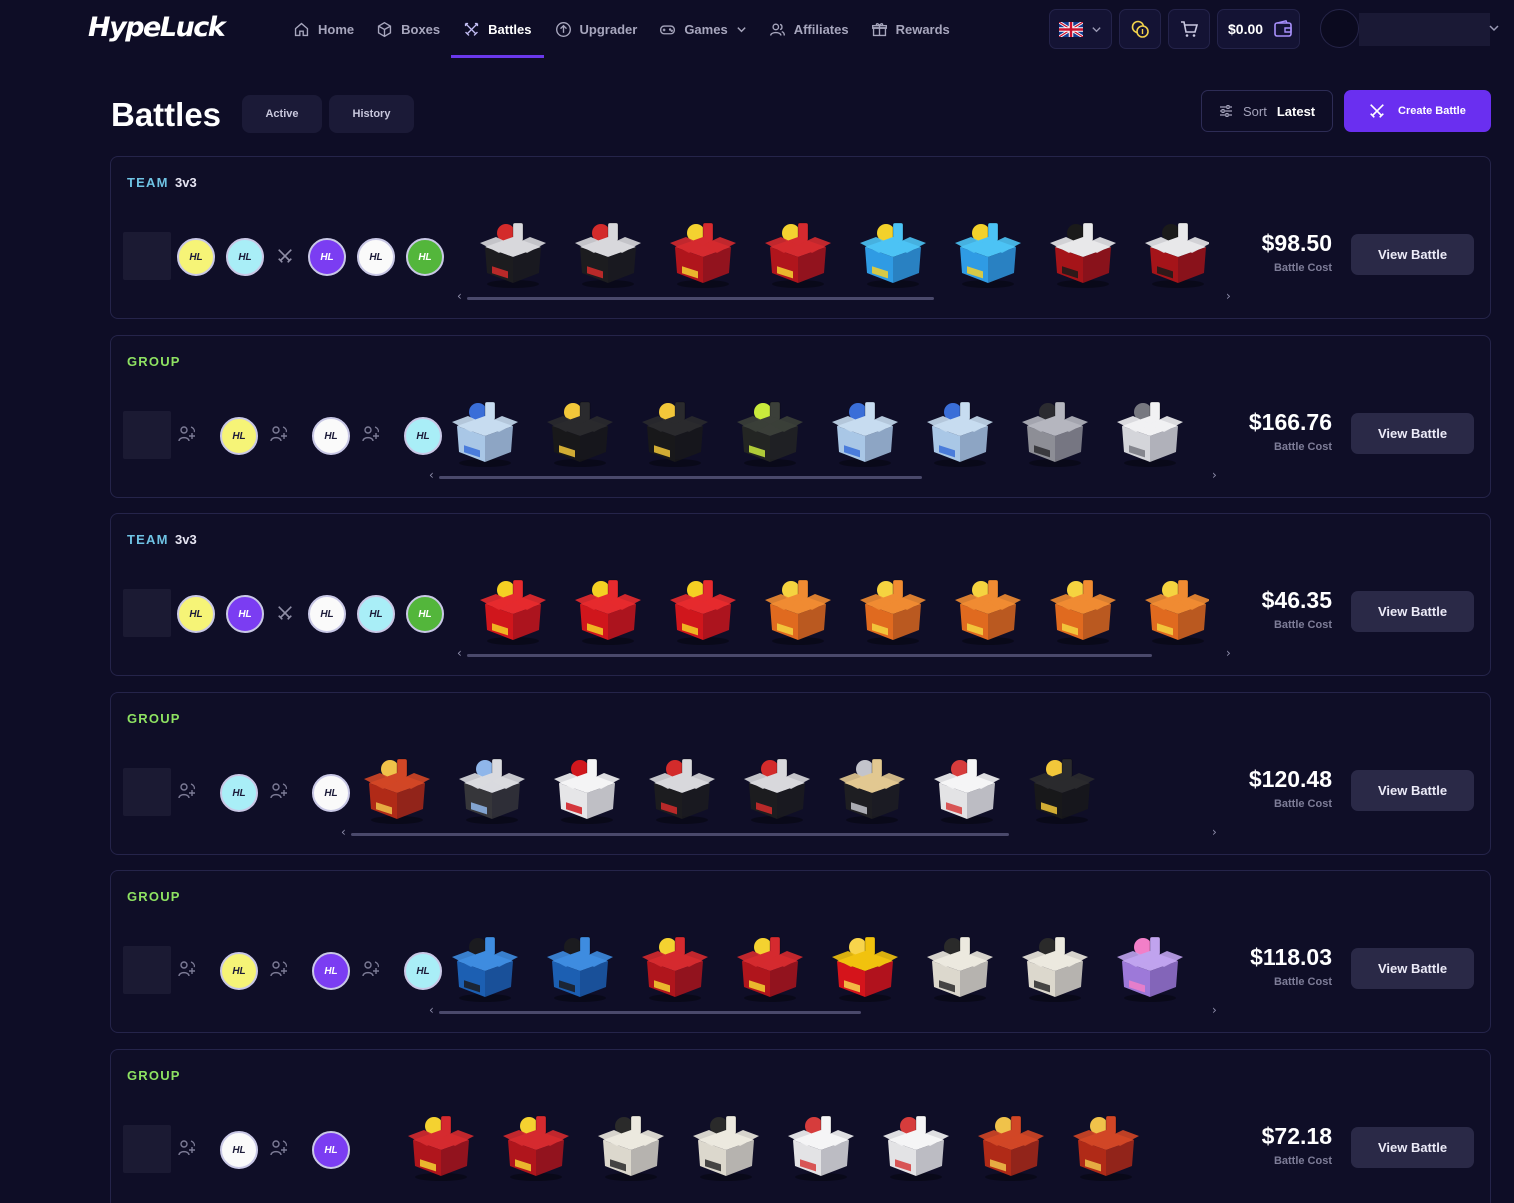  What do you see at coordinates (702, 29) in the screenshot?
I see `nav-games: Games` at bounding box center [702, 29].